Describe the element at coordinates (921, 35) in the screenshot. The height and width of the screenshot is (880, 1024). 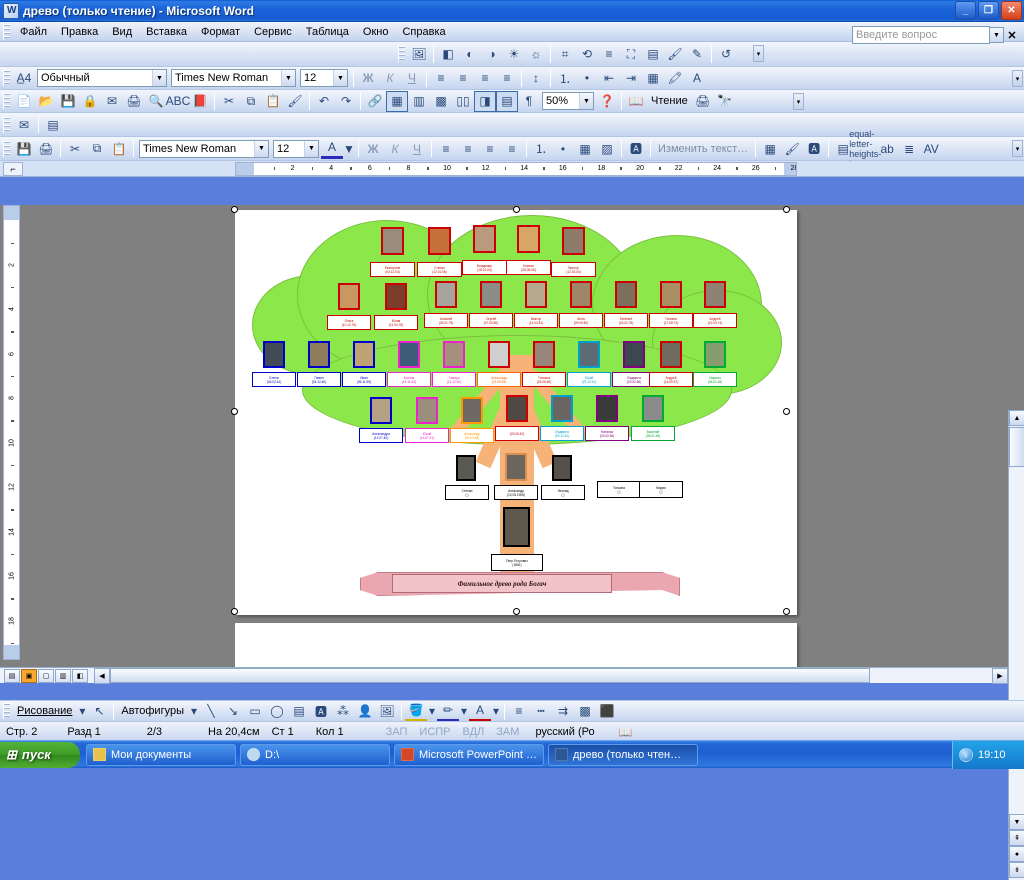
I see `ask-a-question-input: Введите вопрос` at that location.